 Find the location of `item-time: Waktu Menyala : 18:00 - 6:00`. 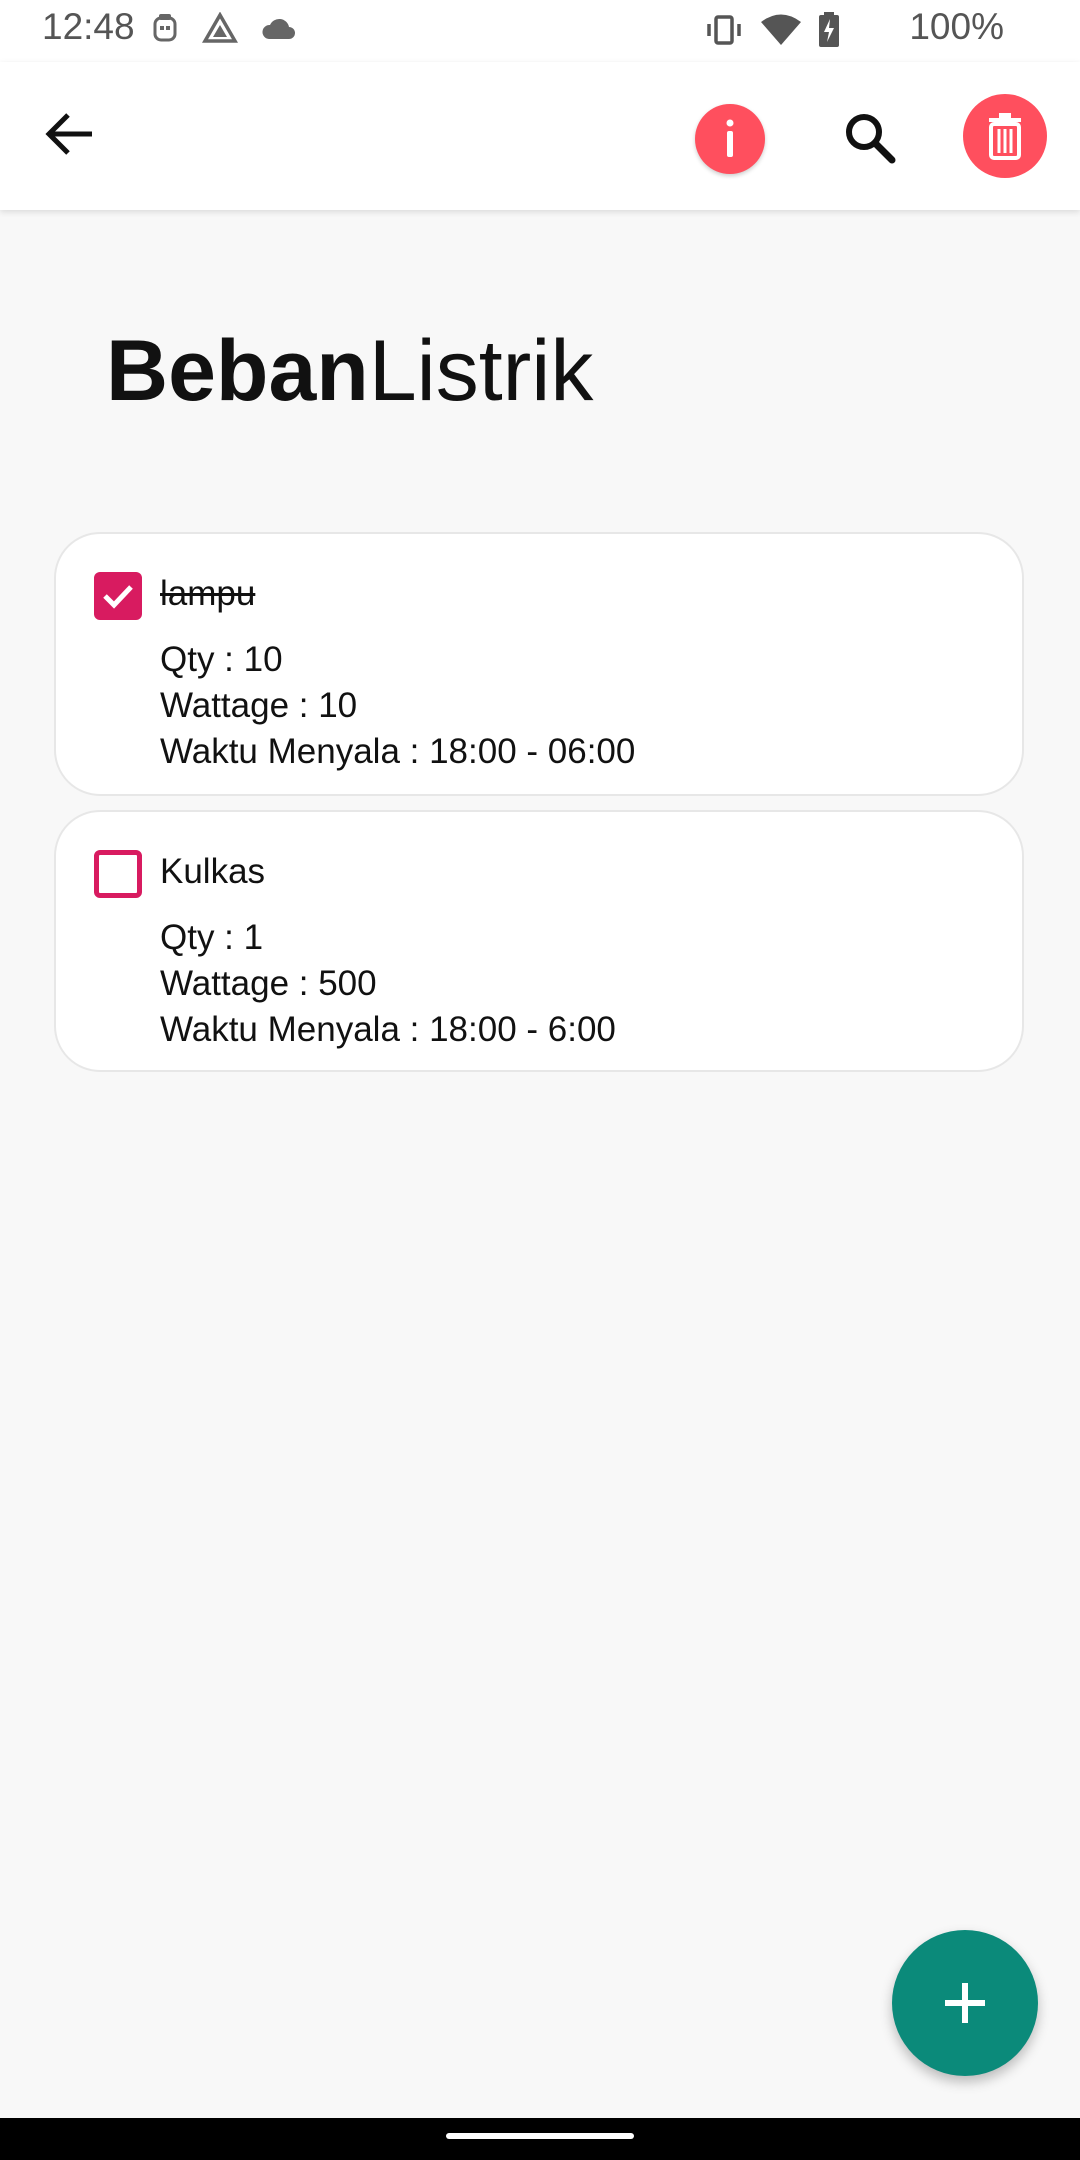

item-time: Waktu Menyala : 18:00 - 6:00 is located at coordinates (388, 1029).